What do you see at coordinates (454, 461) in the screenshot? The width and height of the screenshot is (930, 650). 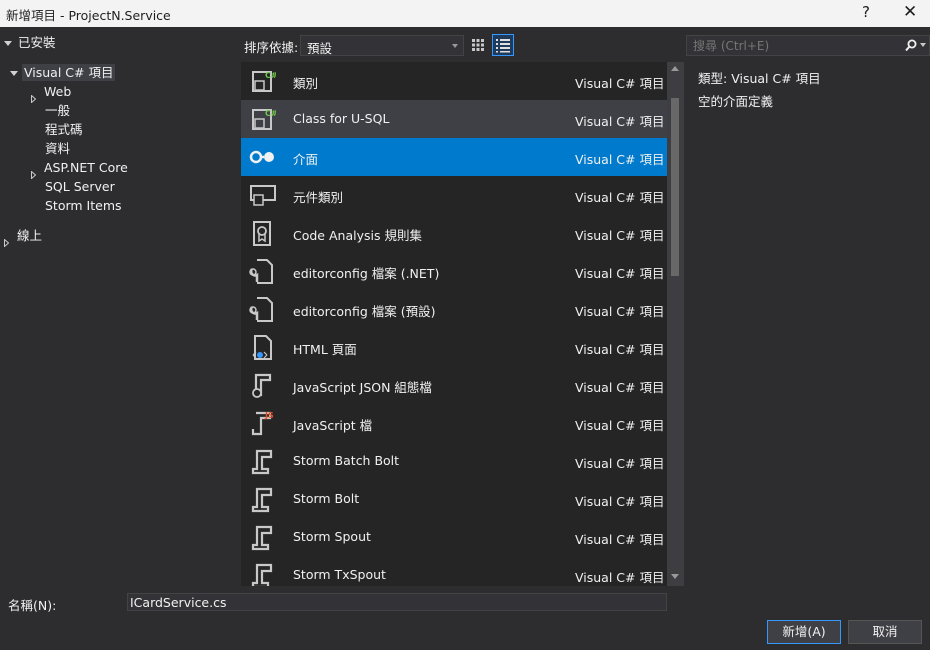 I see `template-item: Storm Batch Bolt Visual C# 項目` at bounding box center [454, 461].